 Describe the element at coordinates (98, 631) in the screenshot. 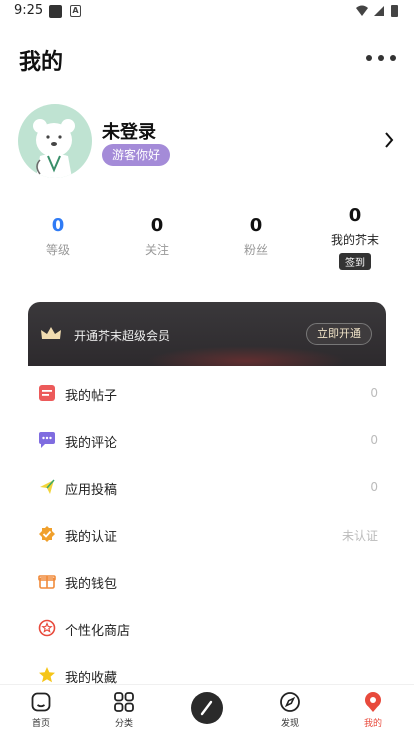

I see `menu-label: 个性化商店` at that location.